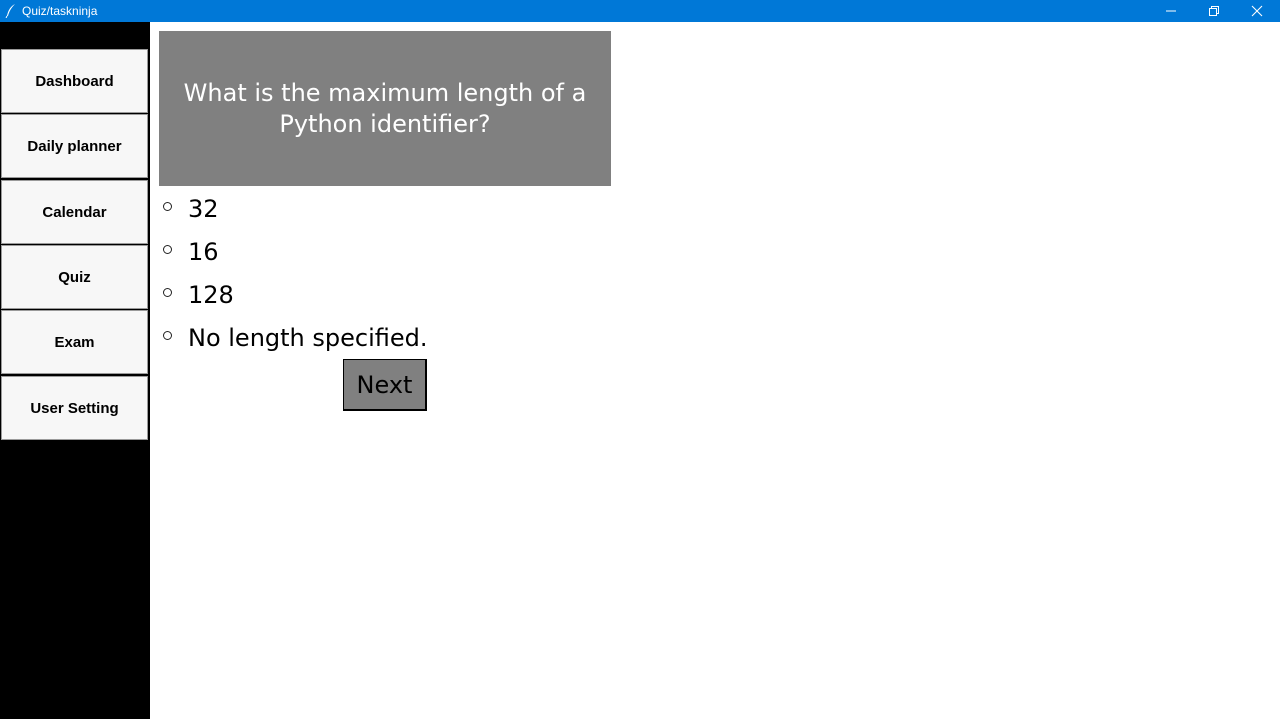 The height and width of the screenshot is (719, 1280). I want to click on answer-option: 32, so click(191, 209).